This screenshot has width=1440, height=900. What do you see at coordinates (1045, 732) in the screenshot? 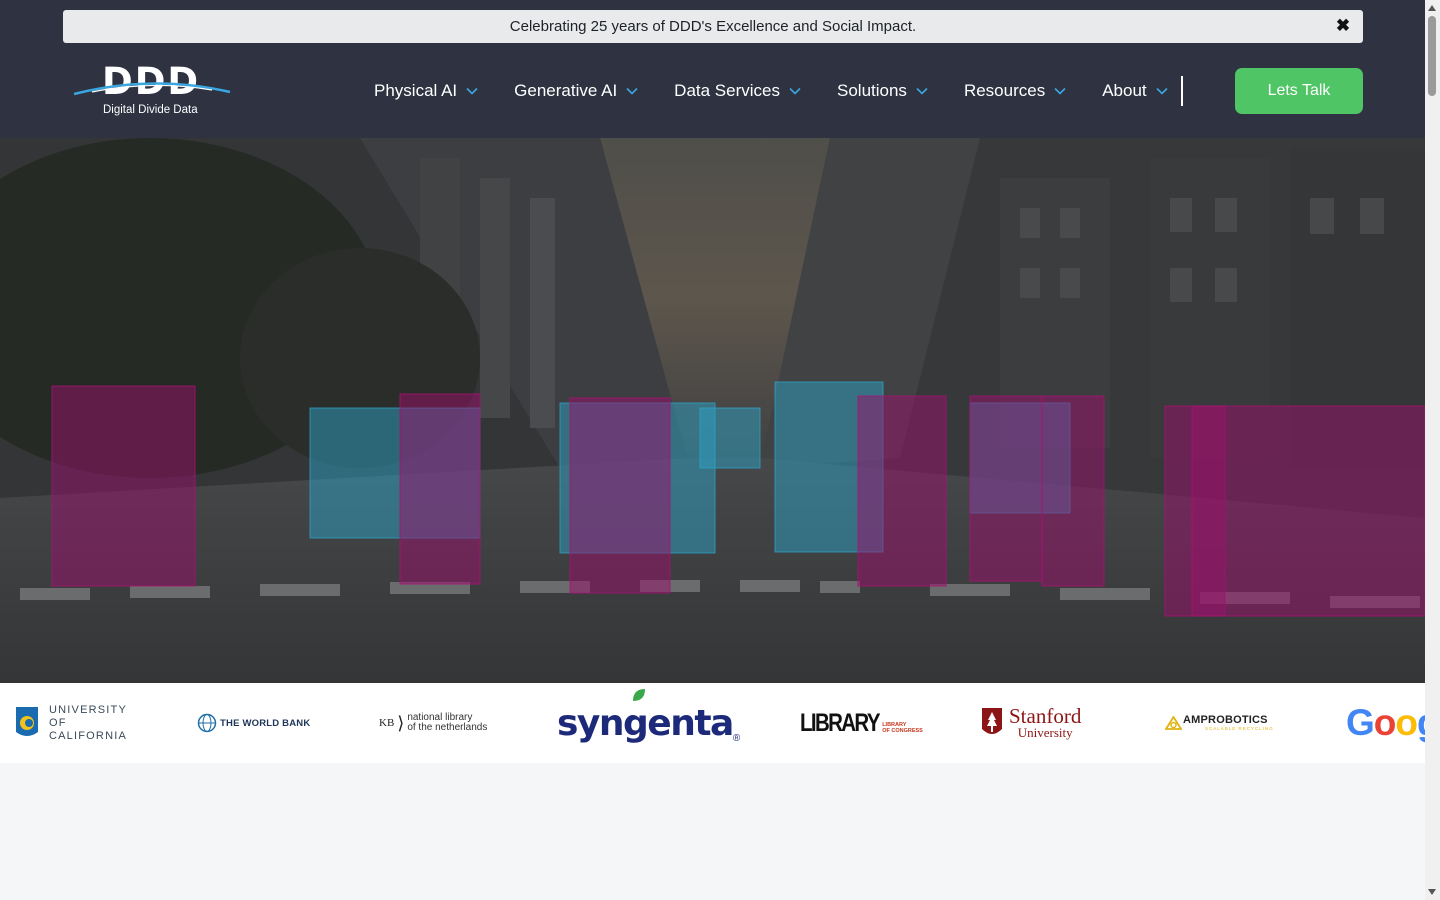
I see `stanford-line-2: University` at bounding box center [1045, 732].